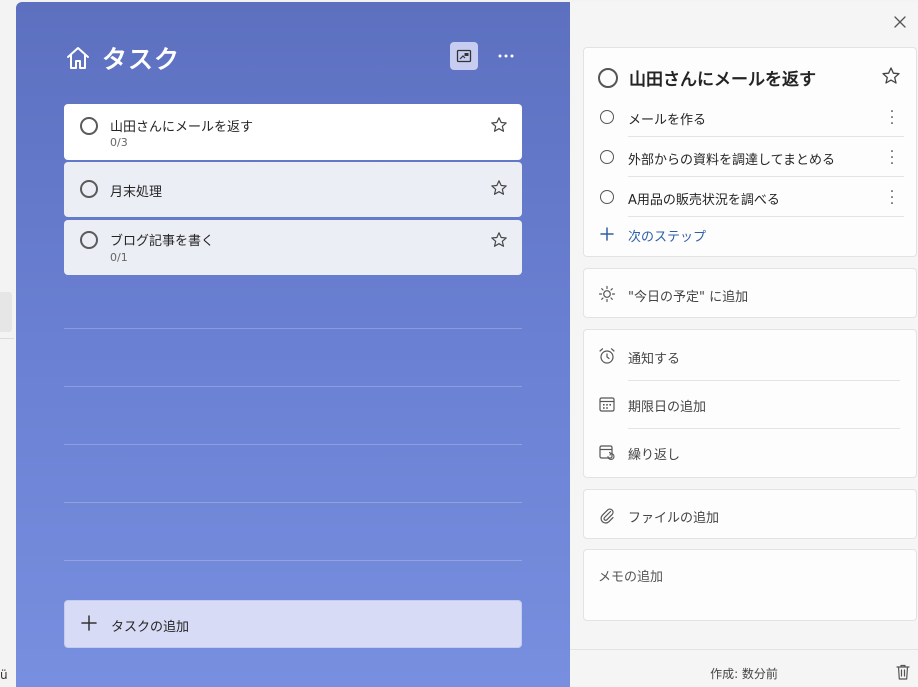 The height and width of the screenshot is (687, 918). I want to click on add-task-label: タスクの追加, so click(150, 627).